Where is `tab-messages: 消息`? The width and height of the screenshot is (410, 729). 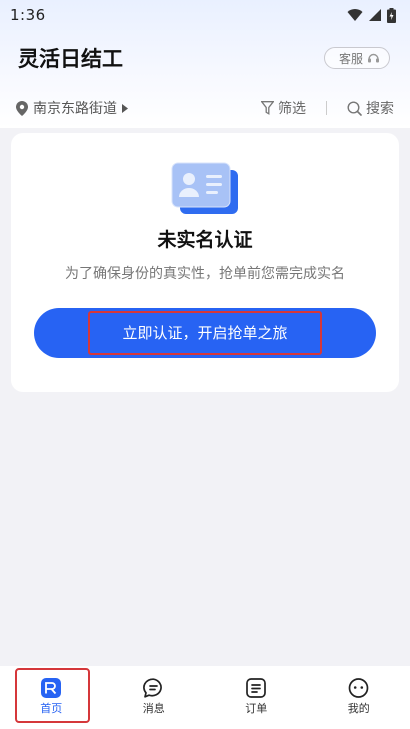 tab-messages: 消息 is located at coordinates (154, 697).